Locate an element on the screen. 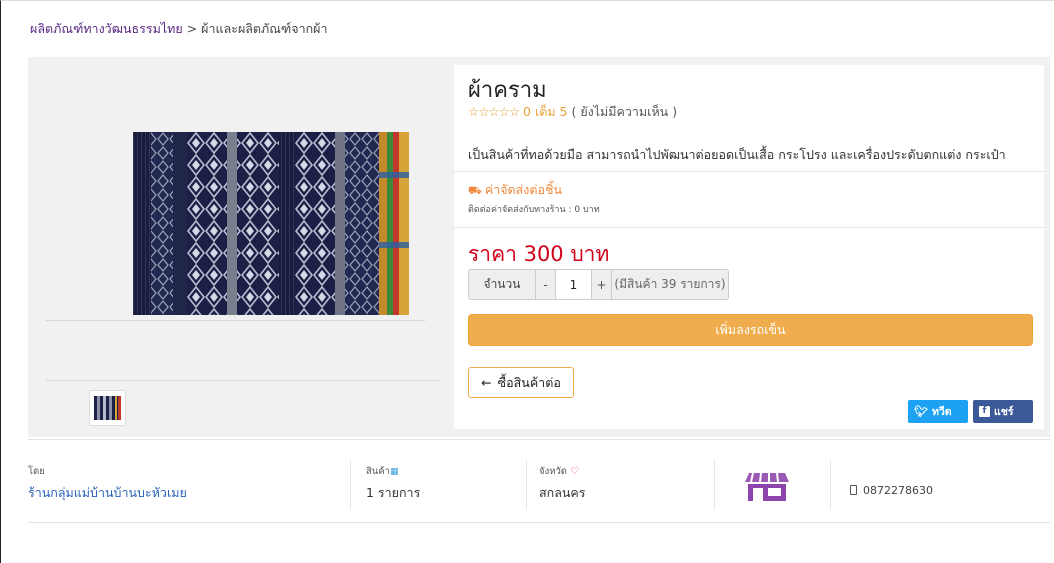 This screenshot has width=1054, height=563. shipping-note: ติดต่อค่าจัดส่งกับทางร้าน : 0 บาท is located at coordinates (534, 210).